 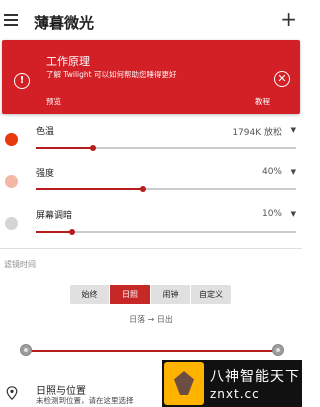 I want to click on watermark-text: 八神智能天下, so click(x=255, y=377).